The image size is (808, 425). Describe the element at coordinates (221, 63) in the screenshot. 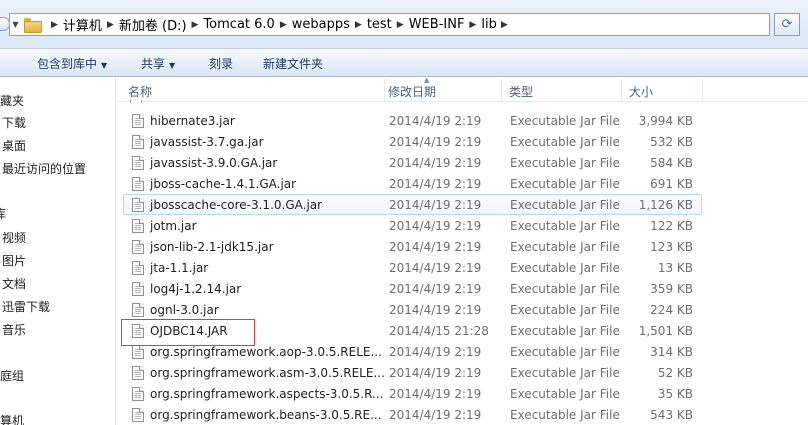

I see `burn-button: 刻录` at that location.